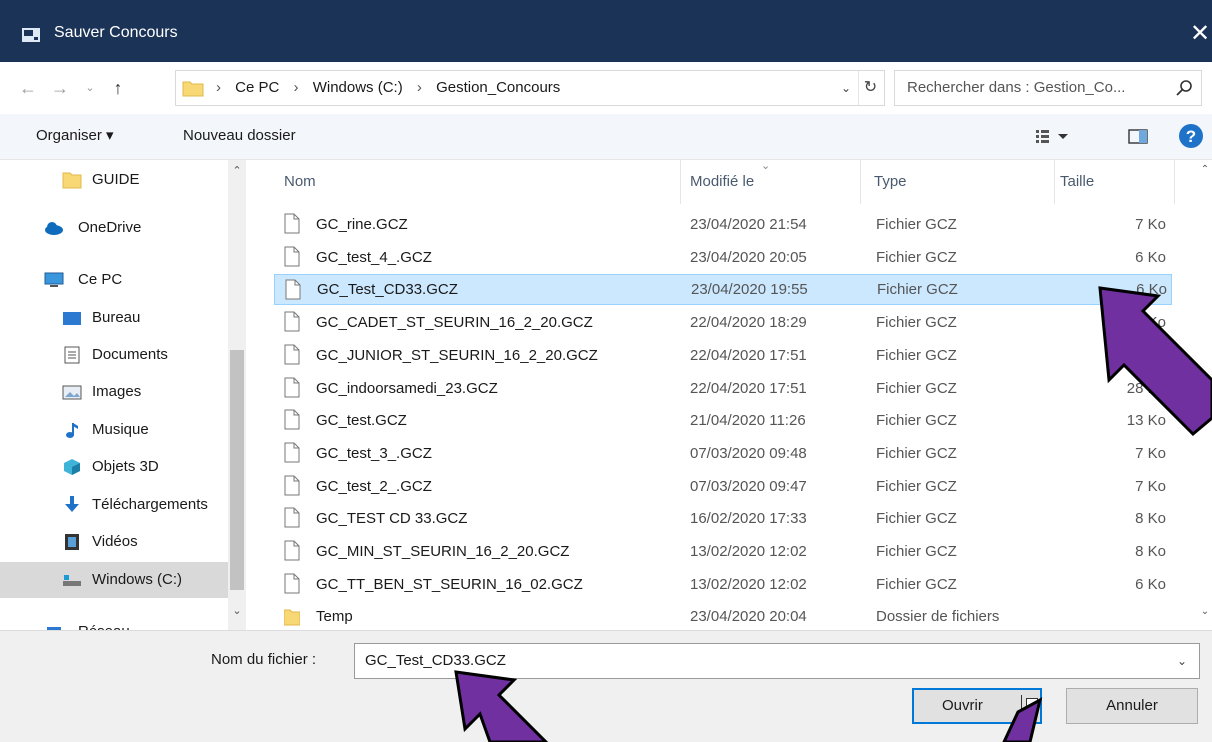 The image size is (1212, 742). Describe the element at coordinates (1200, 34) in the screenshot. I see `close-icon: ✕` at that location.